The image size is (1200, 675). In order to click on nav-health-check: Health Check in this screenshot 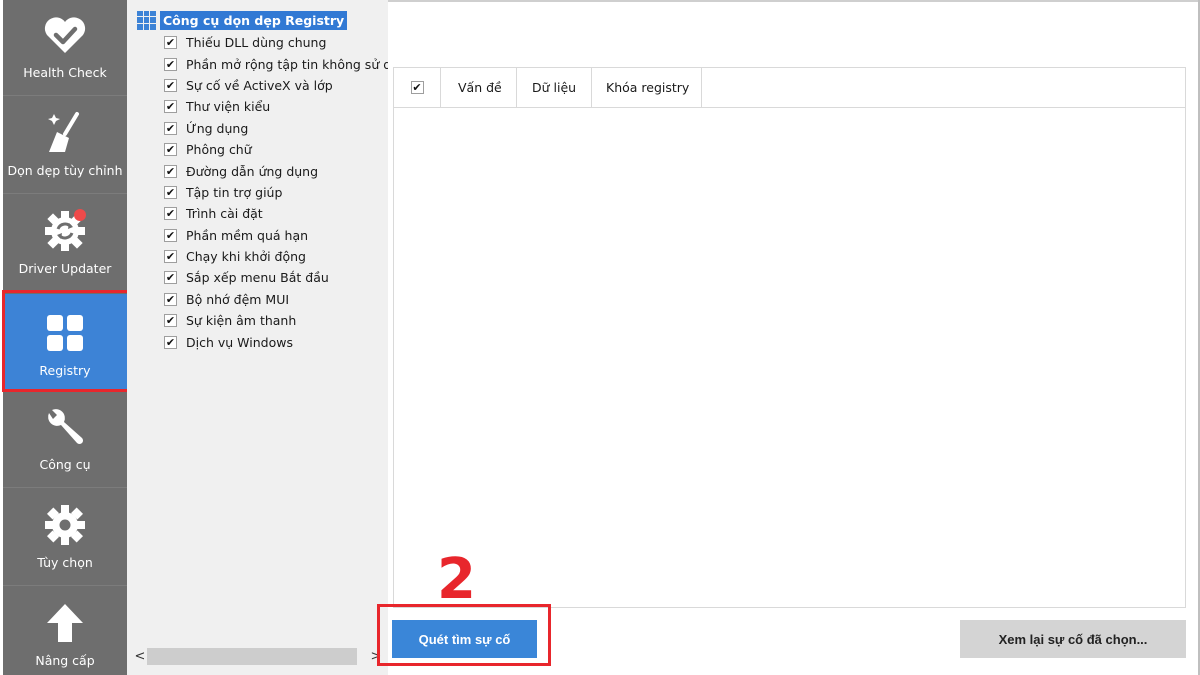, I will do `click(65, 48)`.